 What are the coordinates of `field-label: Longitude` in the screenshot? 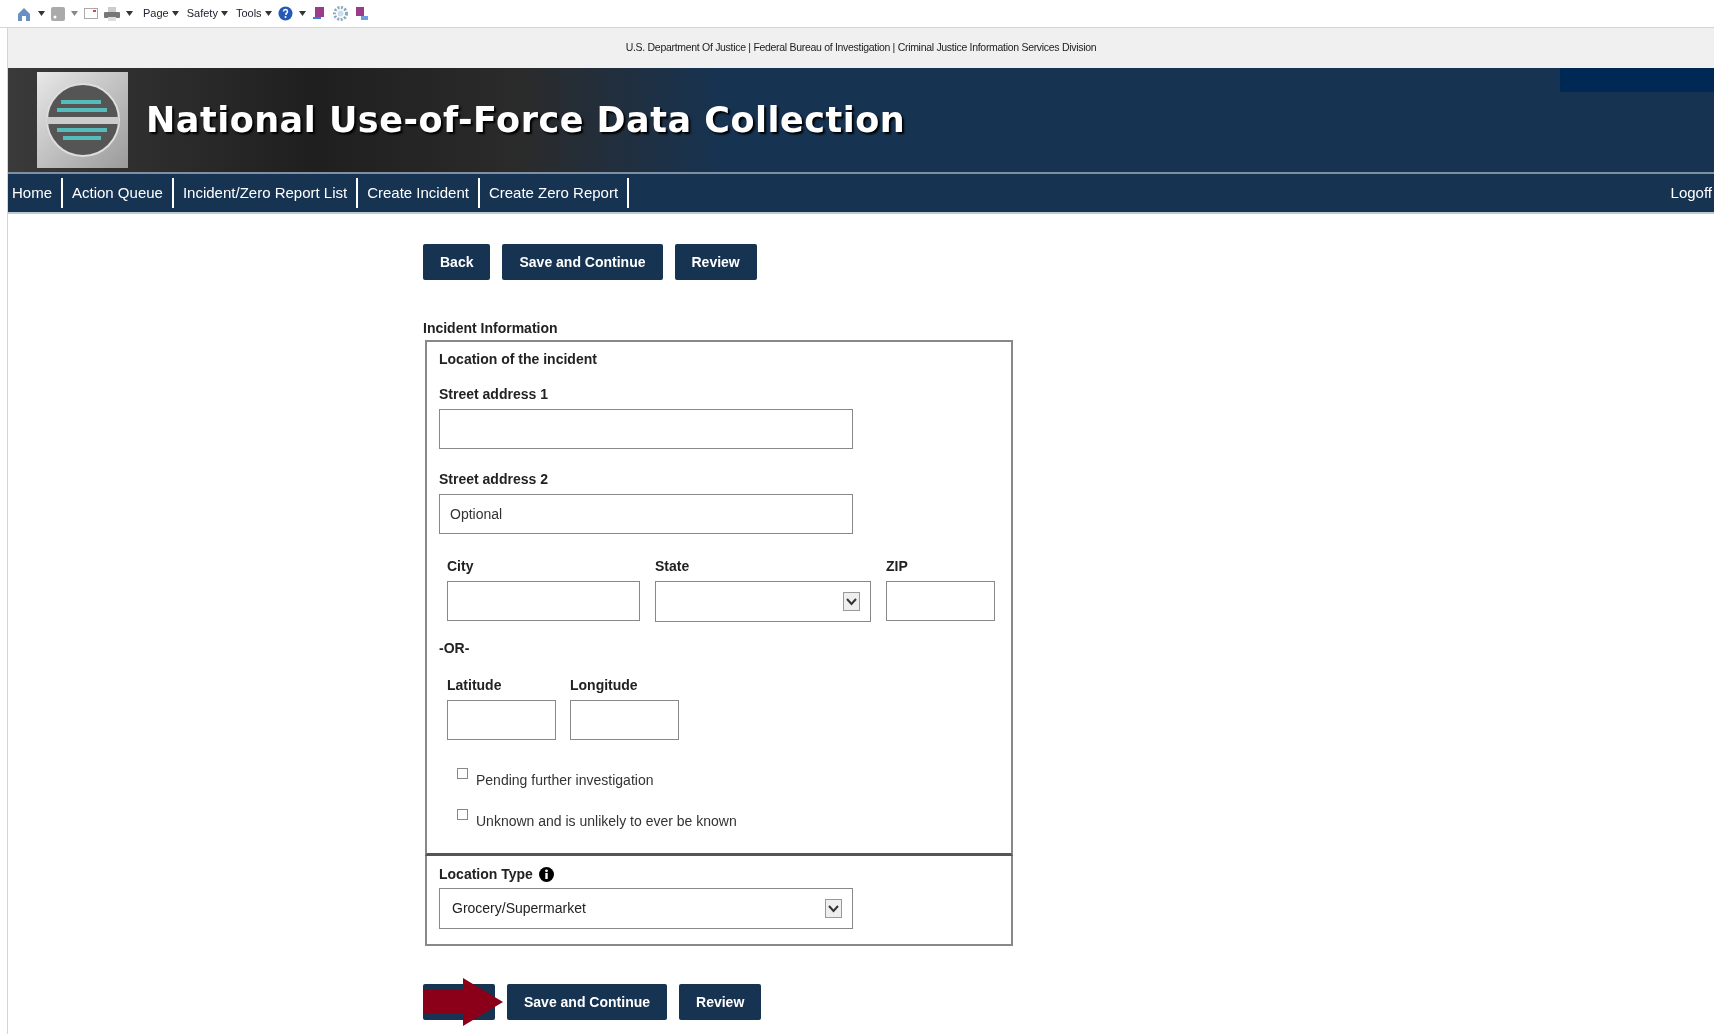 It's located at (604, 685).